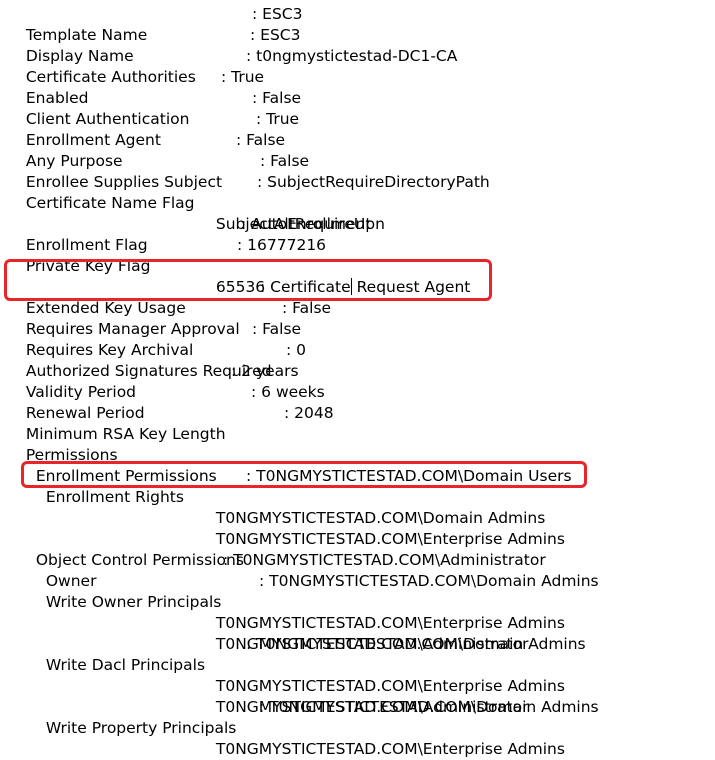  I want to click on highlight-box-extended-key-usage, so click(248, 280).